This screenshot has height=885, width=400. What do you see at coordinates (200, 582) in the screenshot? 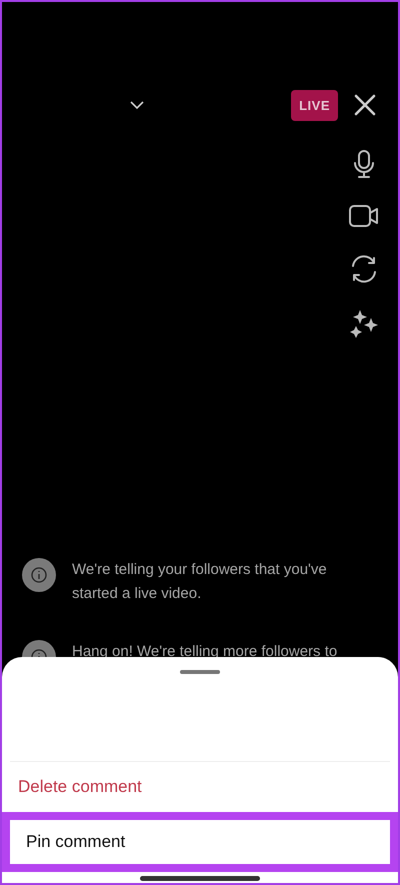
I see `status-message: We're telling your followers that you've started a live video.` at bounding box center [200, 582].